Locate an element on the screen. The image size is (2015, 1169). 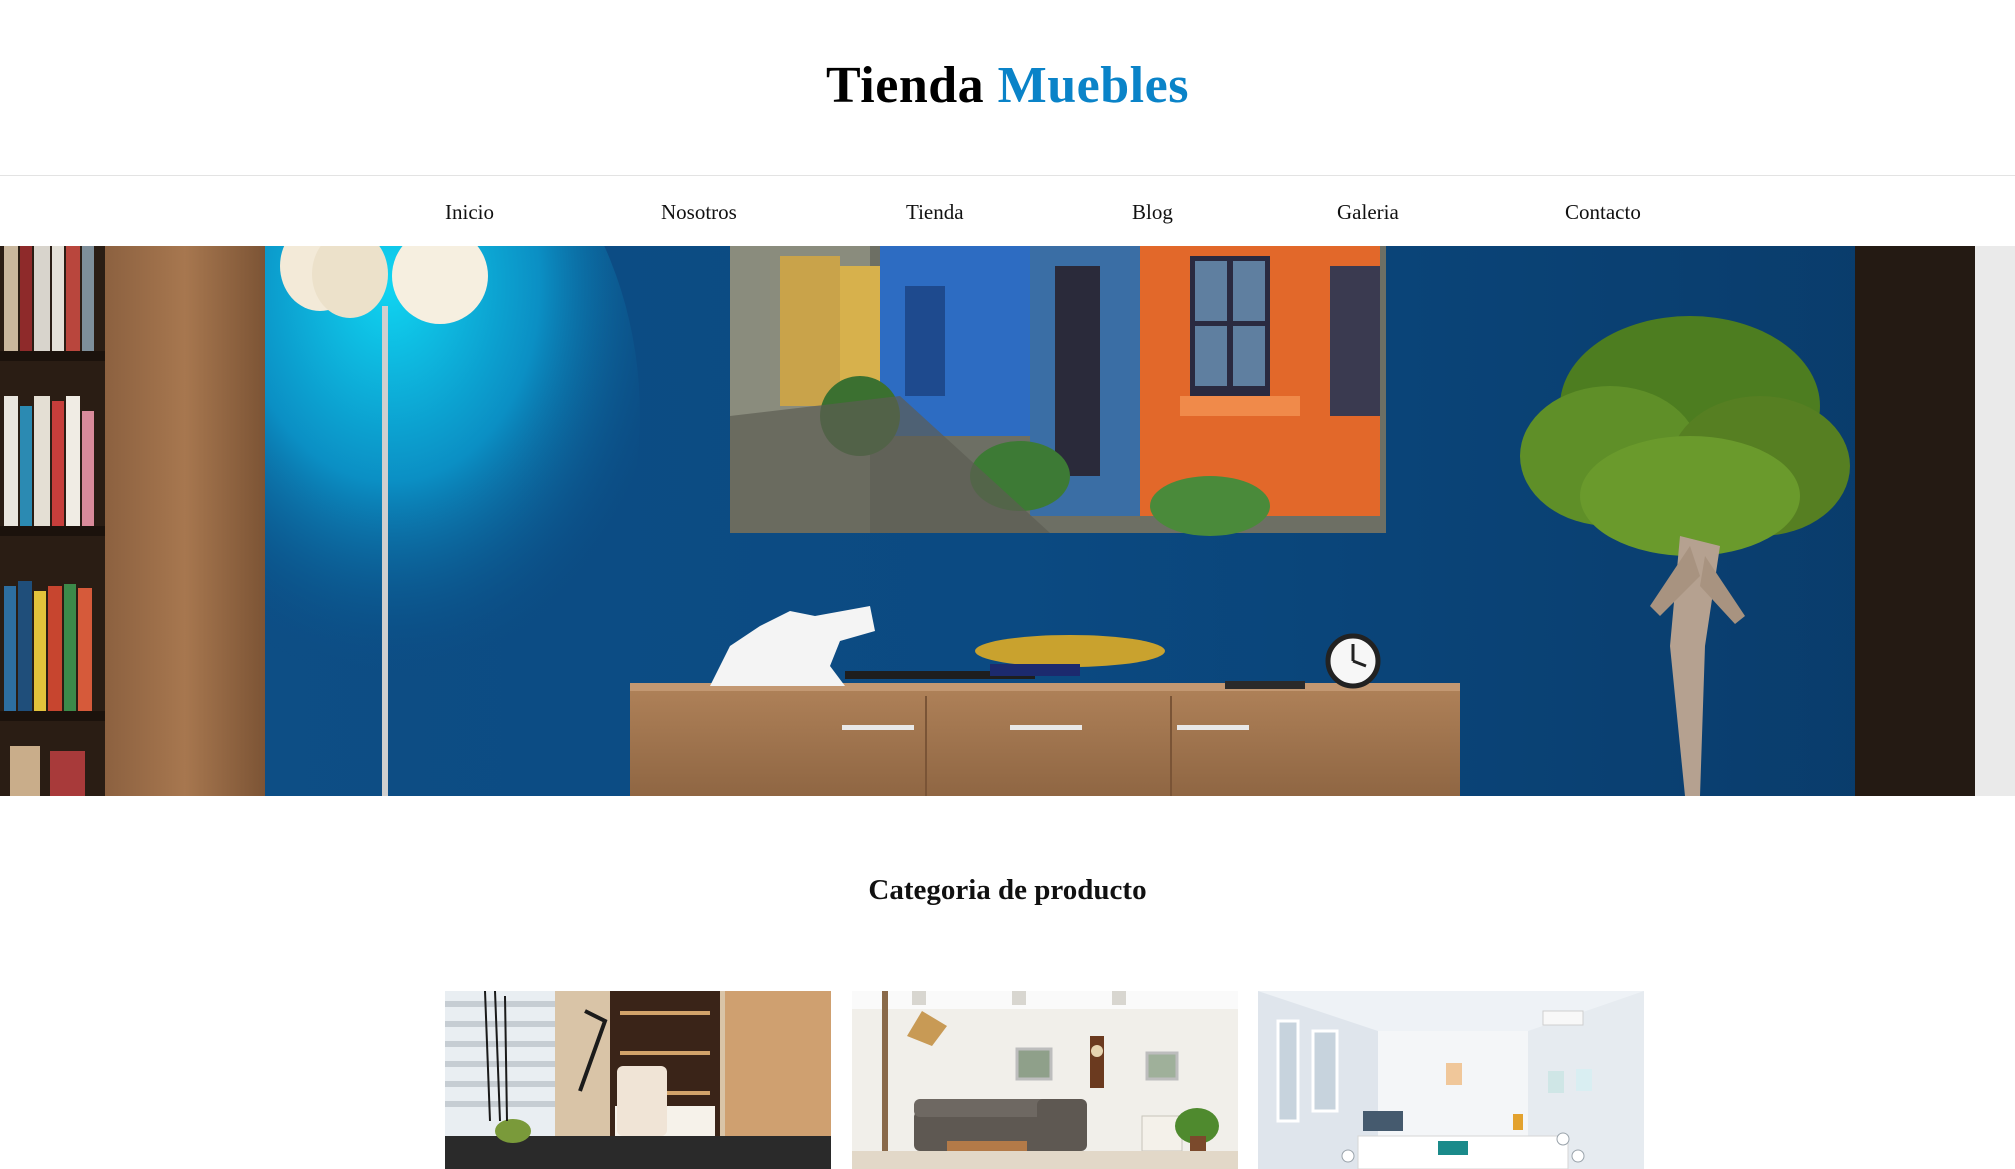
site-logo: Tienda Muebles is located at coordinates (1007, 85).